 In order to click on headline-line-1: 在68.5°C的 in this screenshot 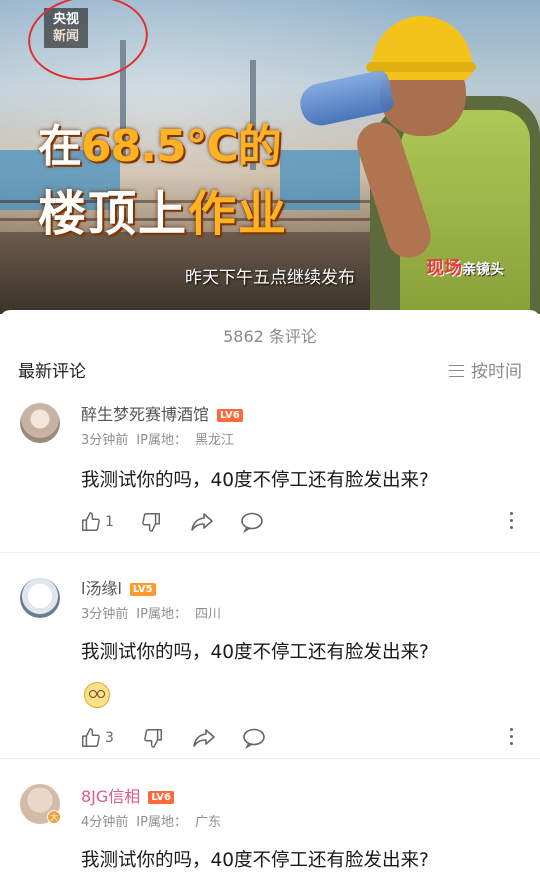, I will do `click(160, 146)`.